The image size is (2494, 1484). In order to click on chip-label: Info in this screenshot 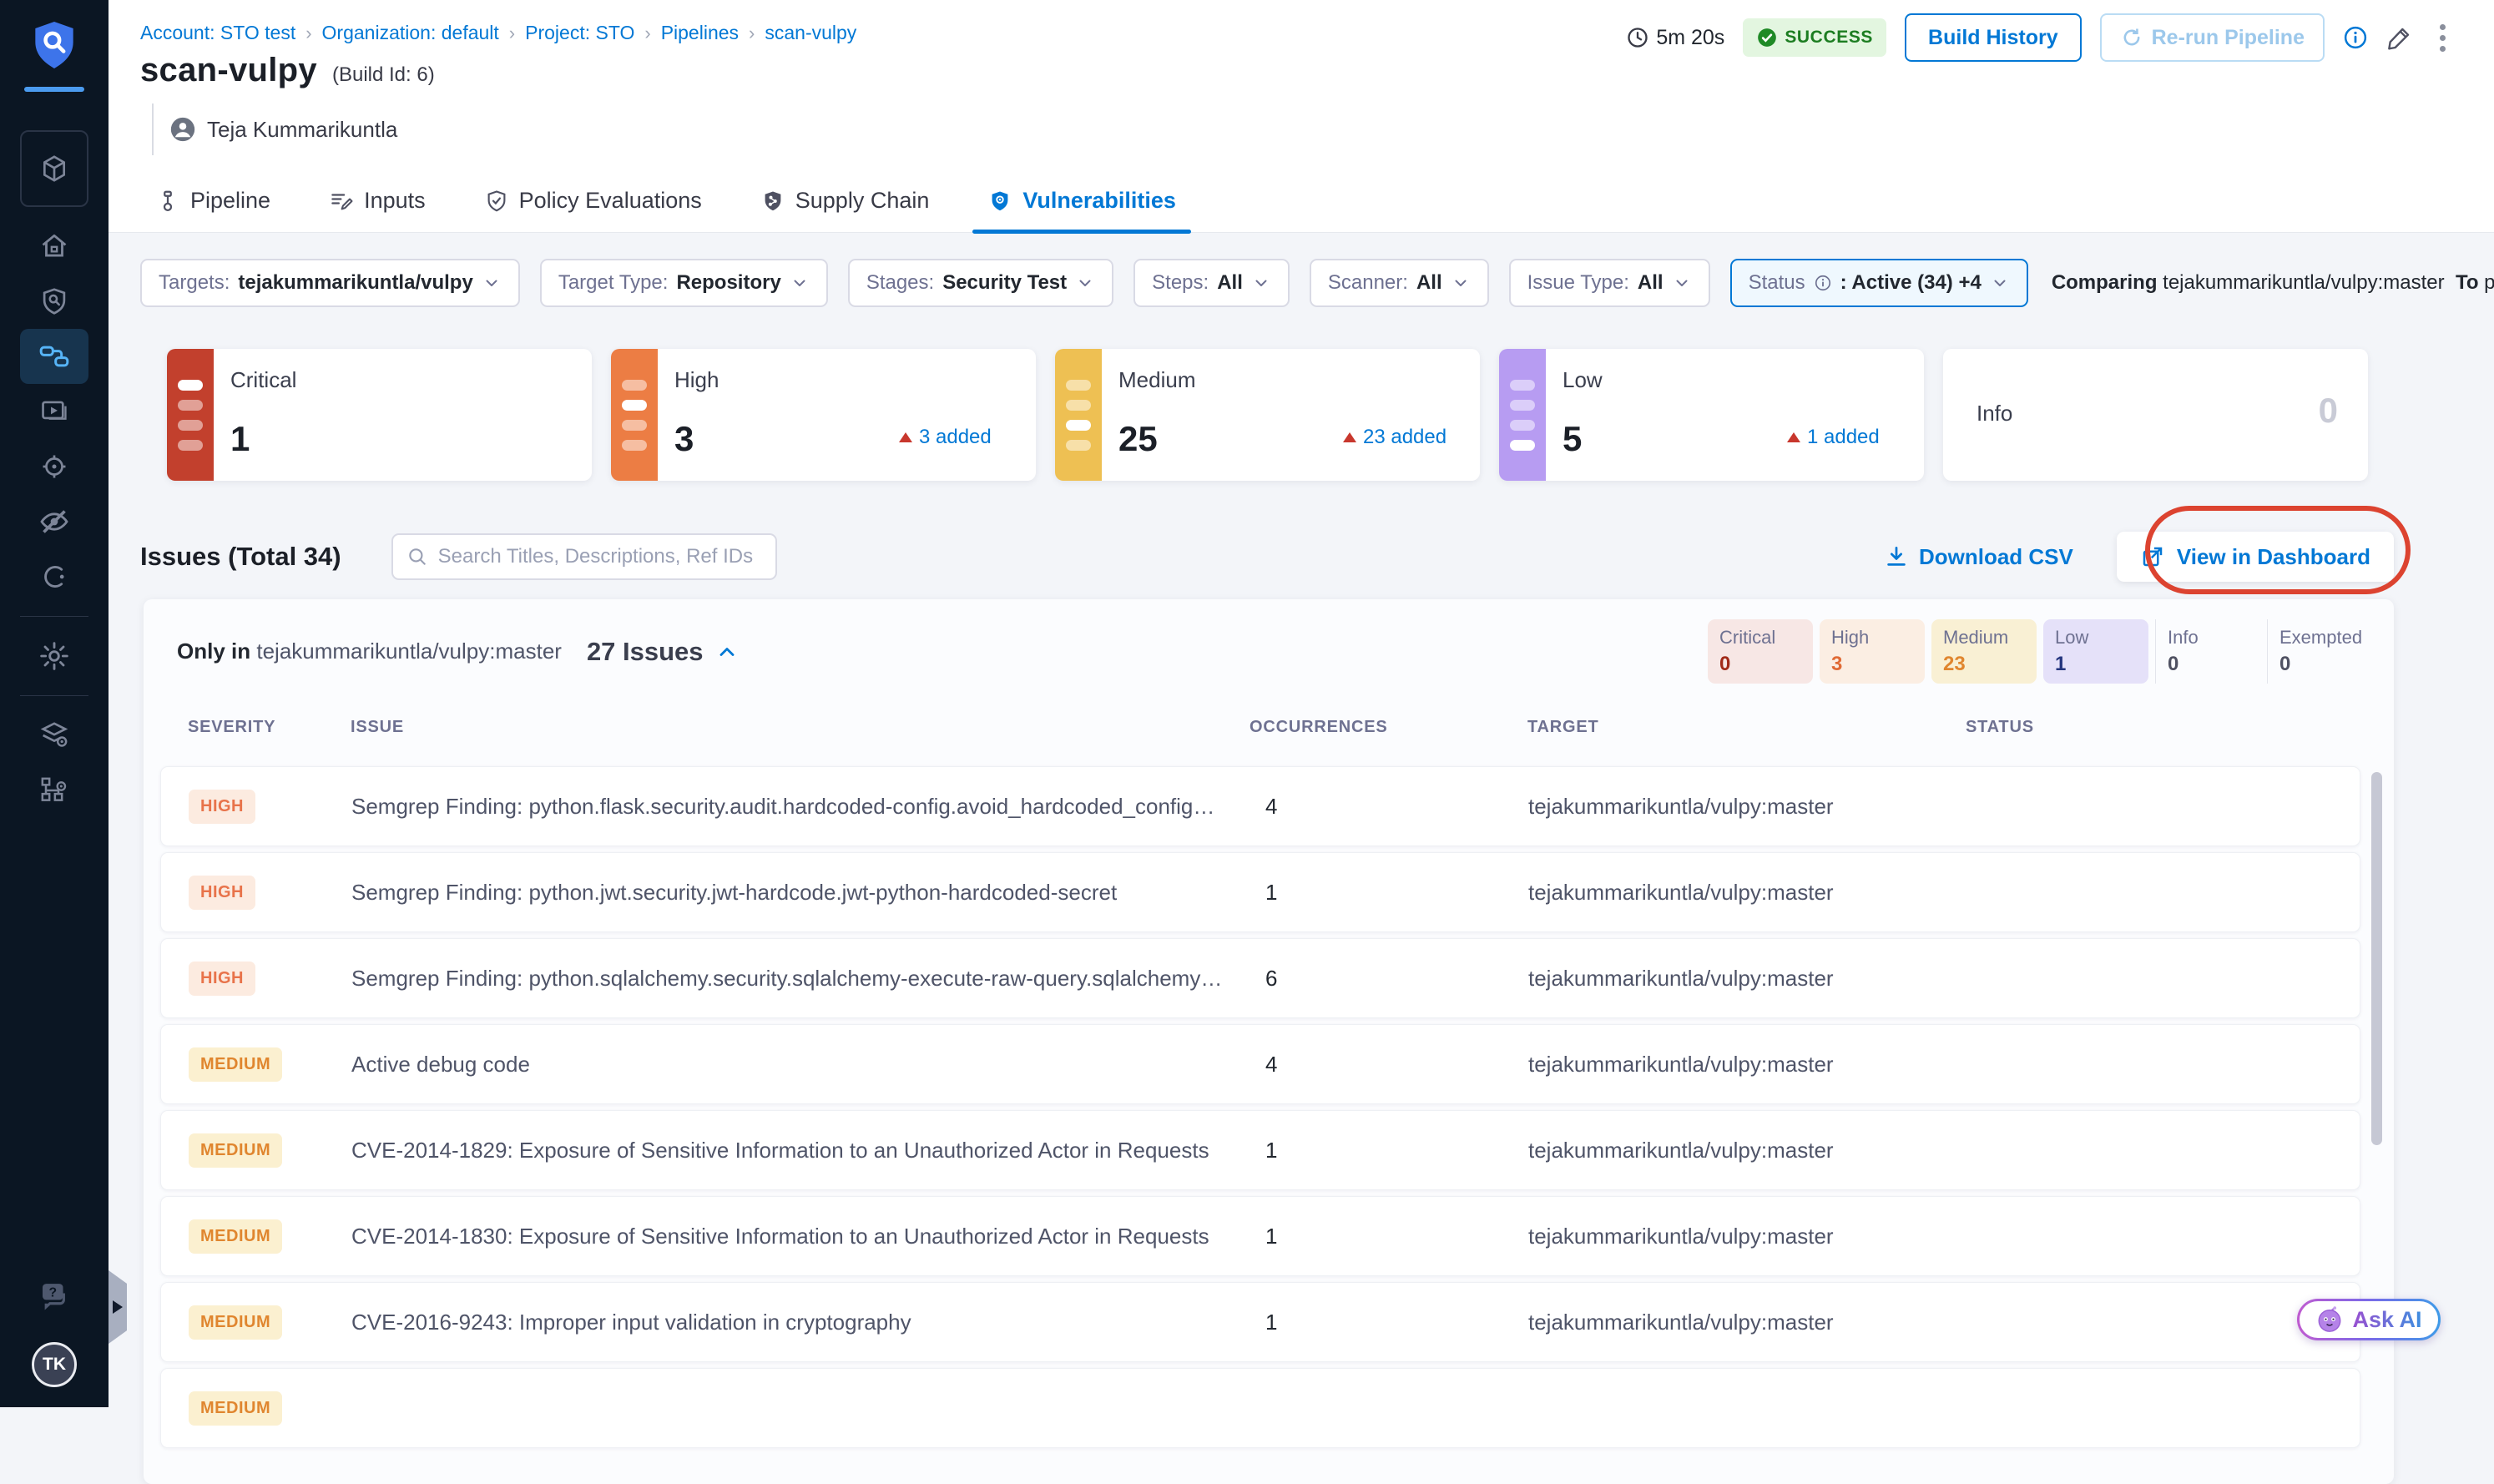, I will do `click(2183, 637)`.